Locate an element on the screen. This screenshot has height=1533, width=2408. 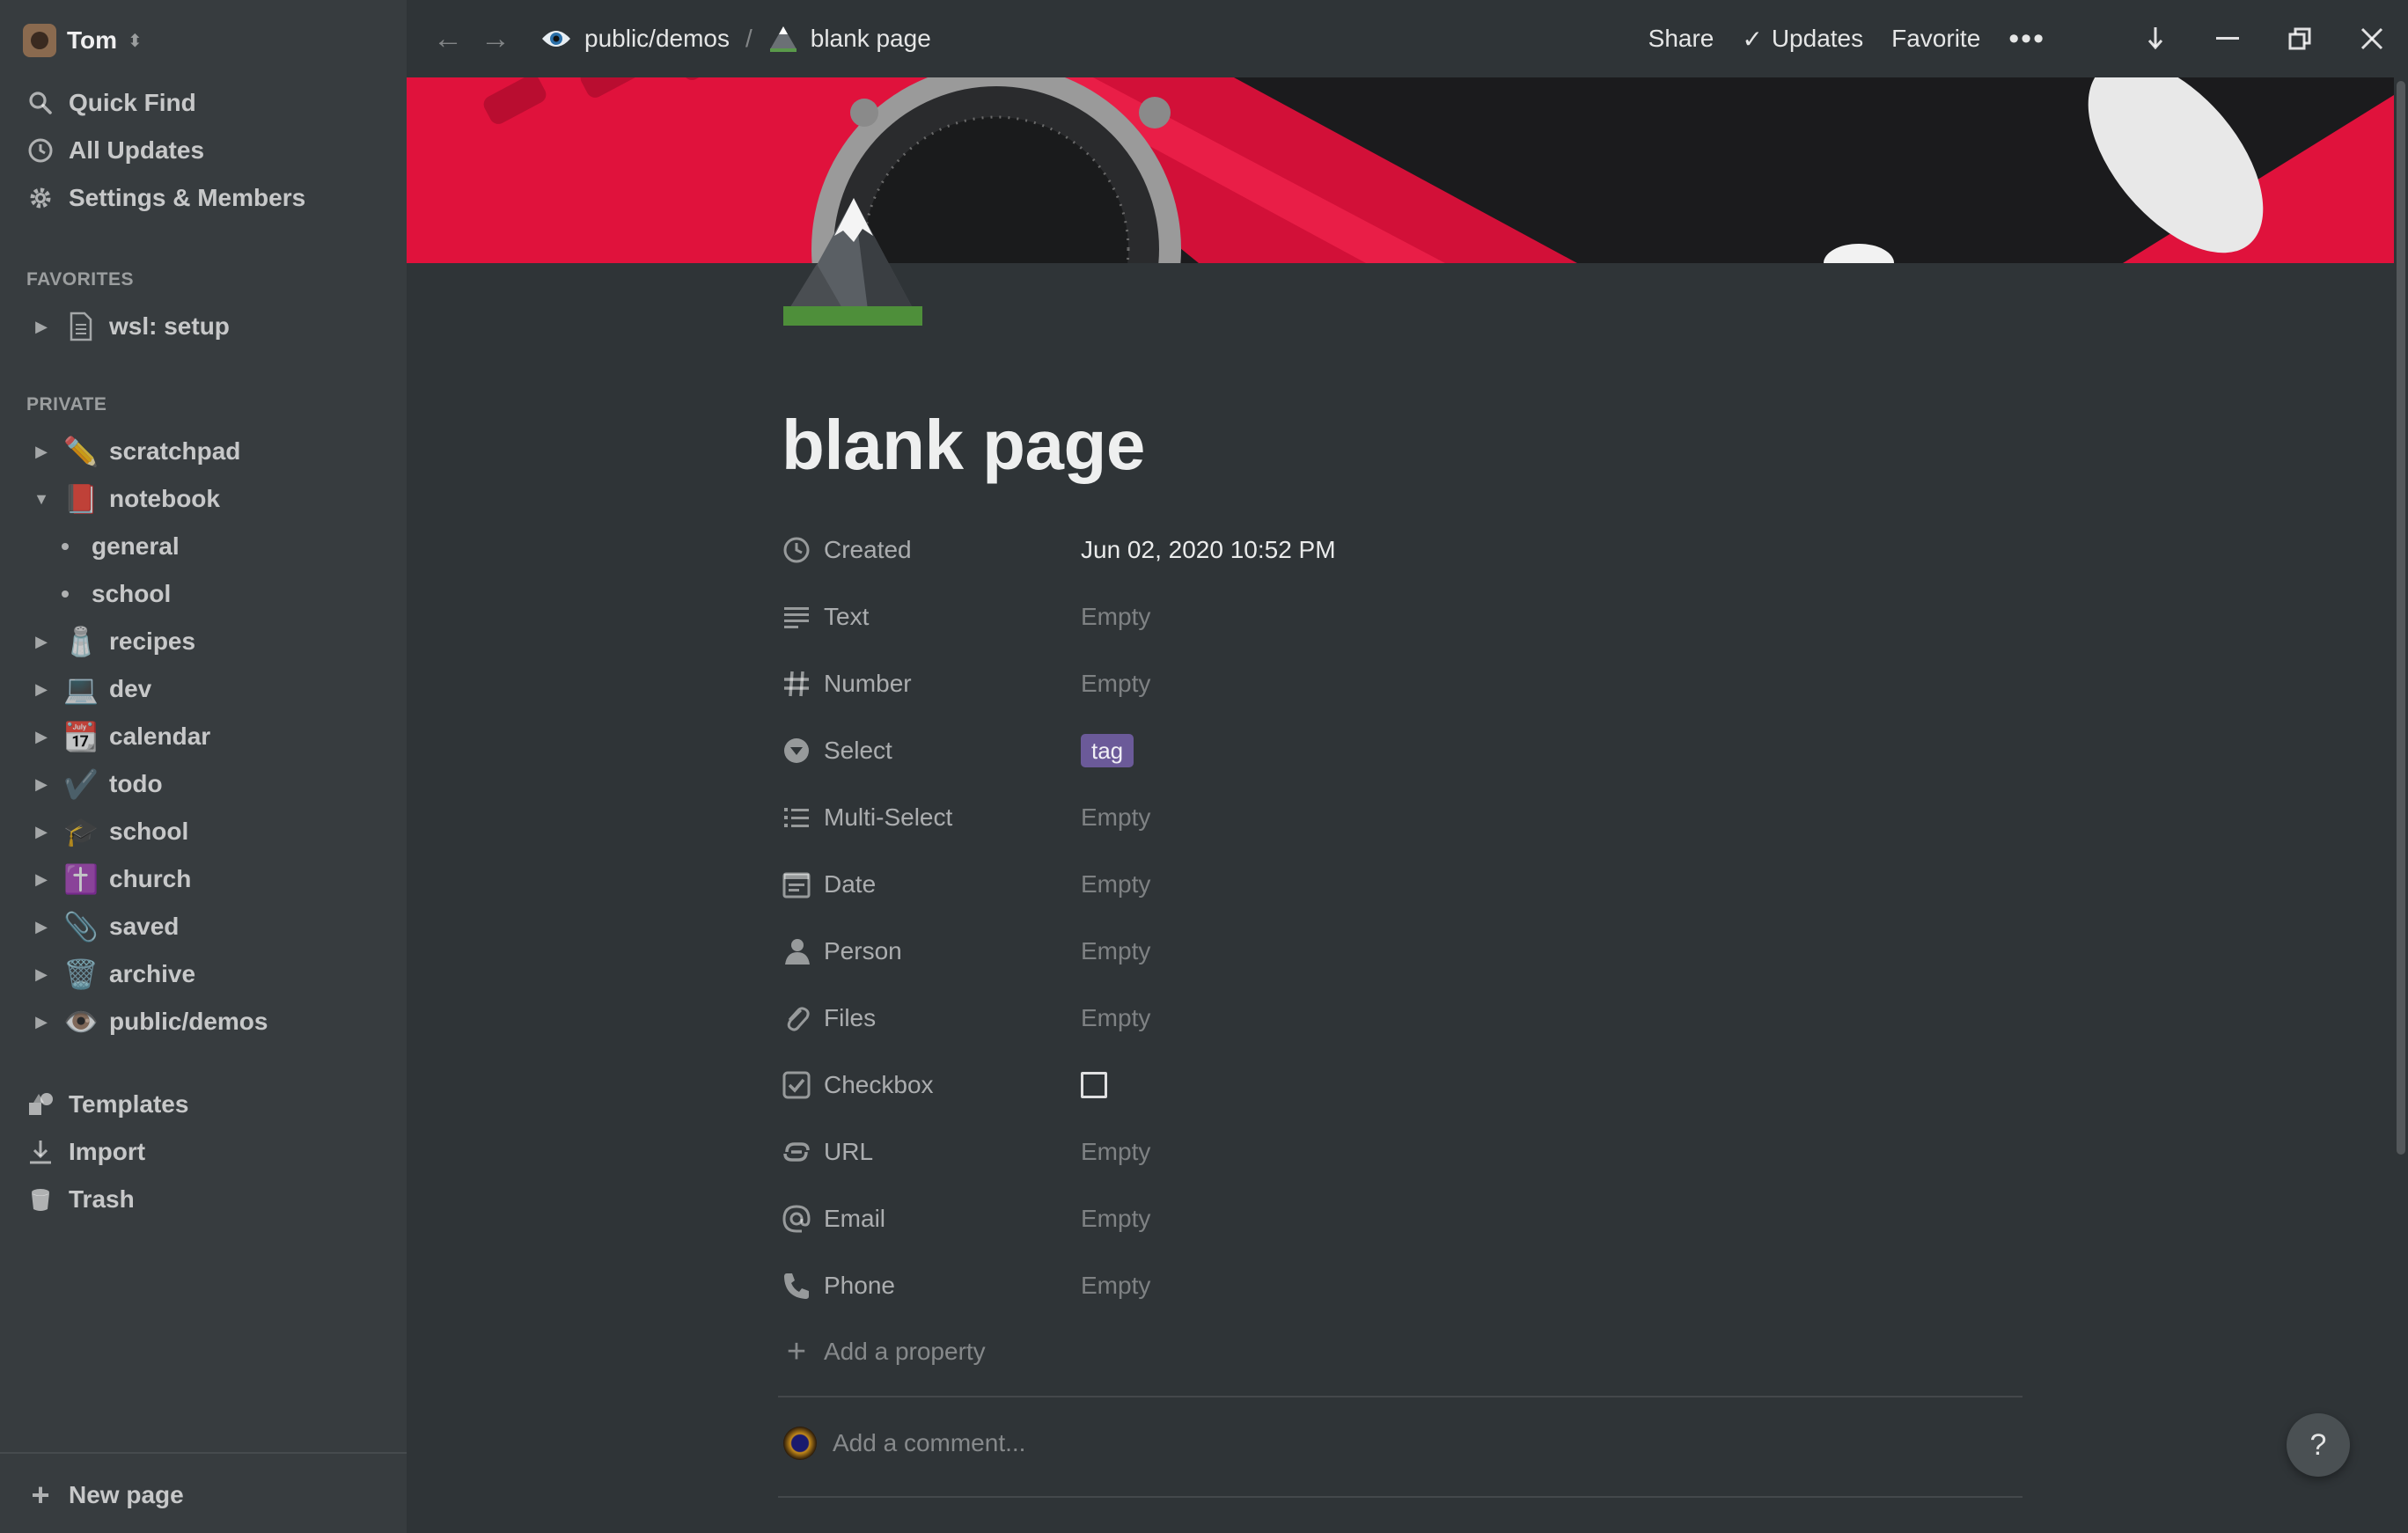
page-title: blank page is located at coordinates (963, 446).